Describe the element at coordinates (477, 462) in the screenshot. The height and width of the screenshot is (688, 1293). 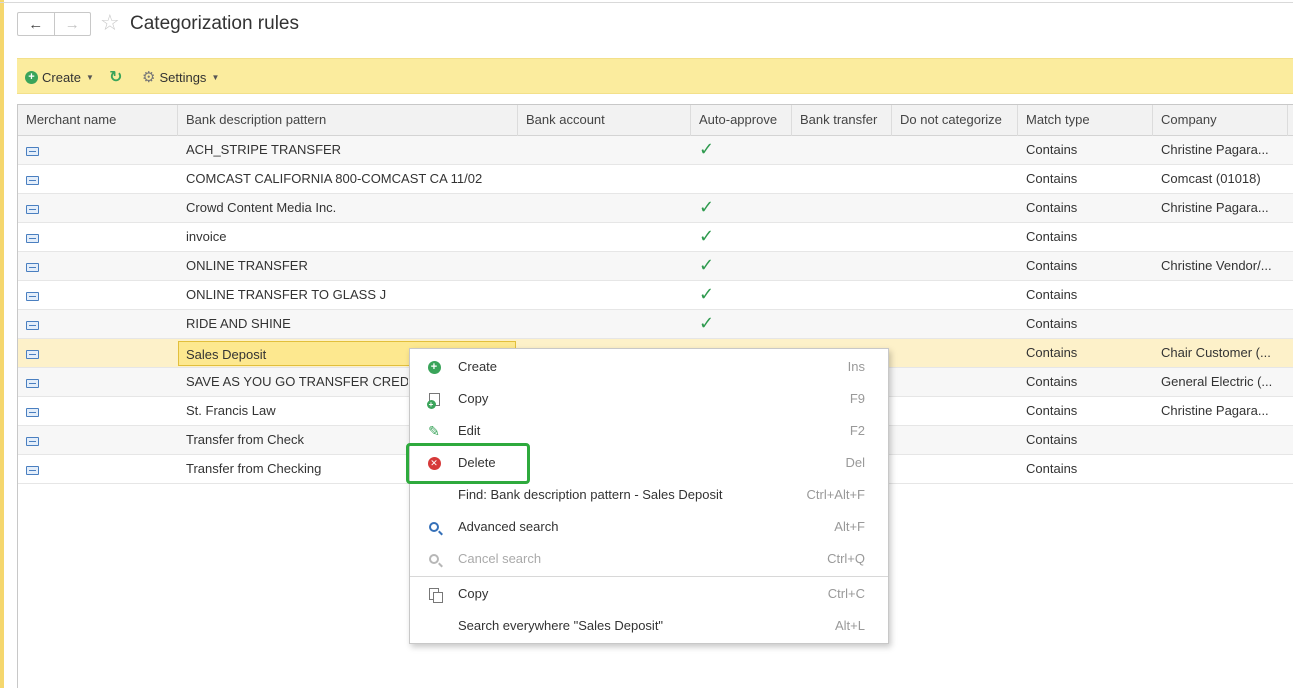
I see `menu-item-label: Delete` at that location.